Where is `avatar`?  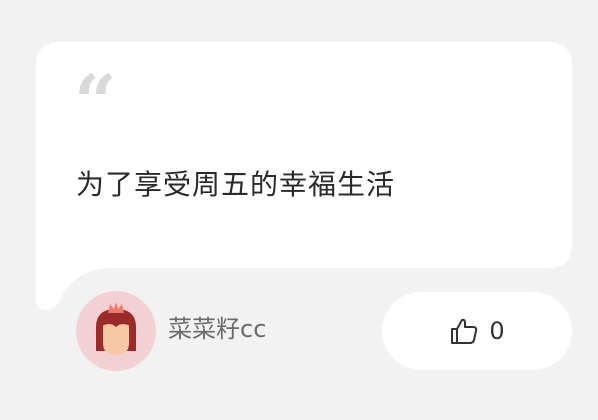 avatar is located at coordinates (116, 331).